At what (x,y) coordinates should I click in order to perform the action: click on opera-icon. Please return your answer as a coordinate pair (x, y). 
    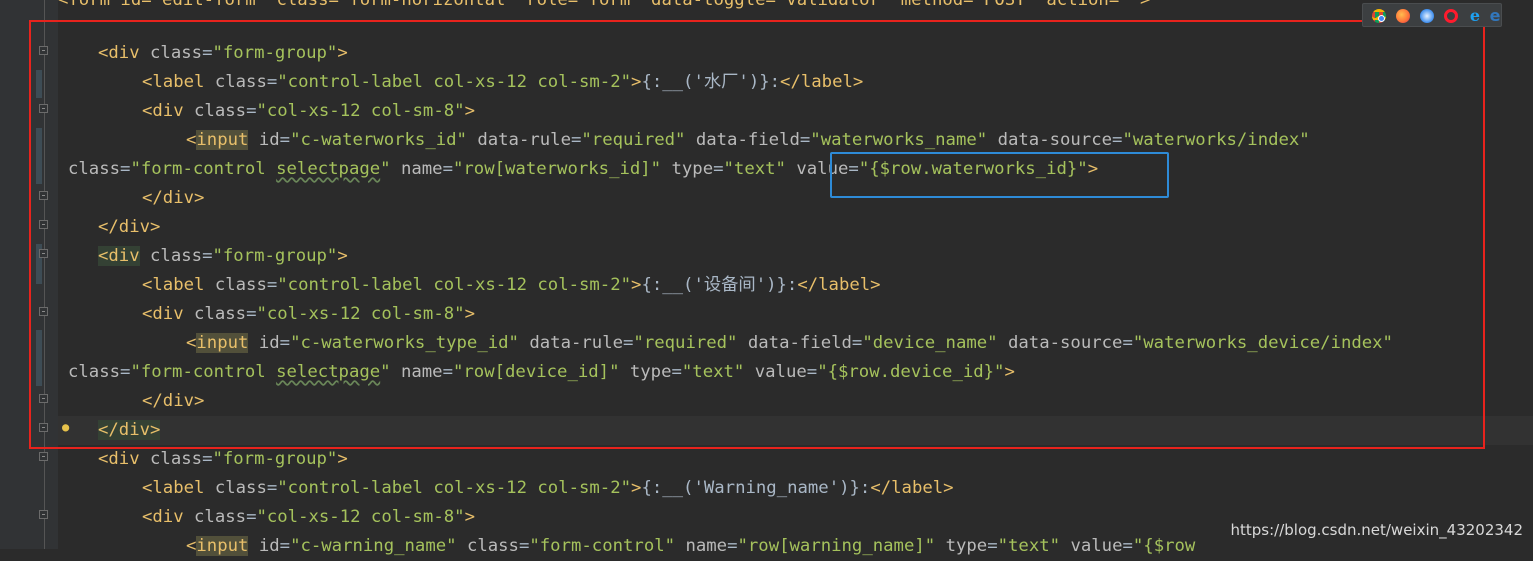
    Looking at the image, I should click on (1451, 16).